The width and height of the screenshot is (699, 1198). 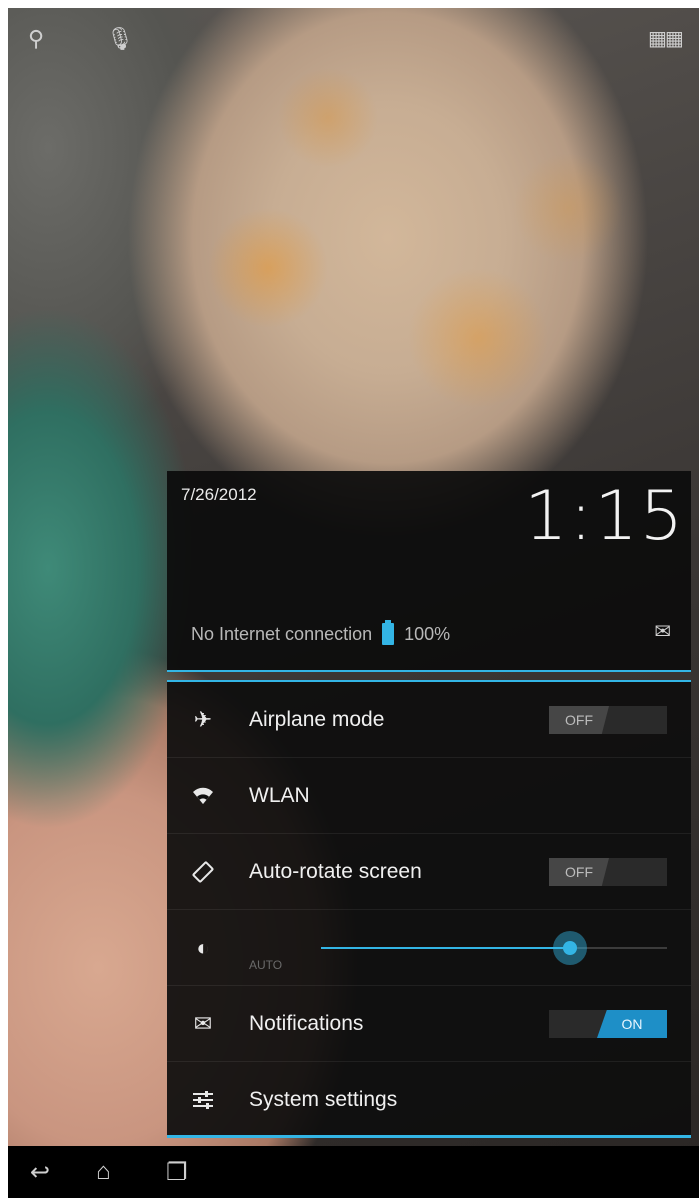 I want to click on notifications-row: ✉ Notifications ON, so click(x=429, y=1024).